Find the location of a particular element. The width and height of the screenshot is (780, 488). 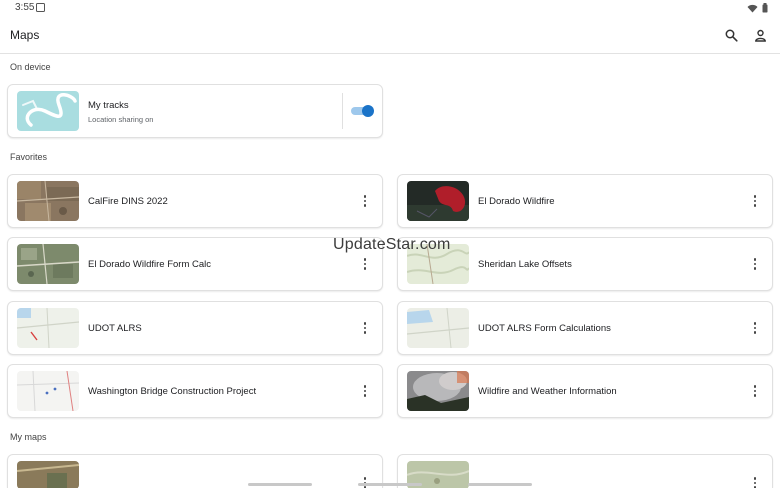

location-sharing-toggle is located at coordinates (362, 111).